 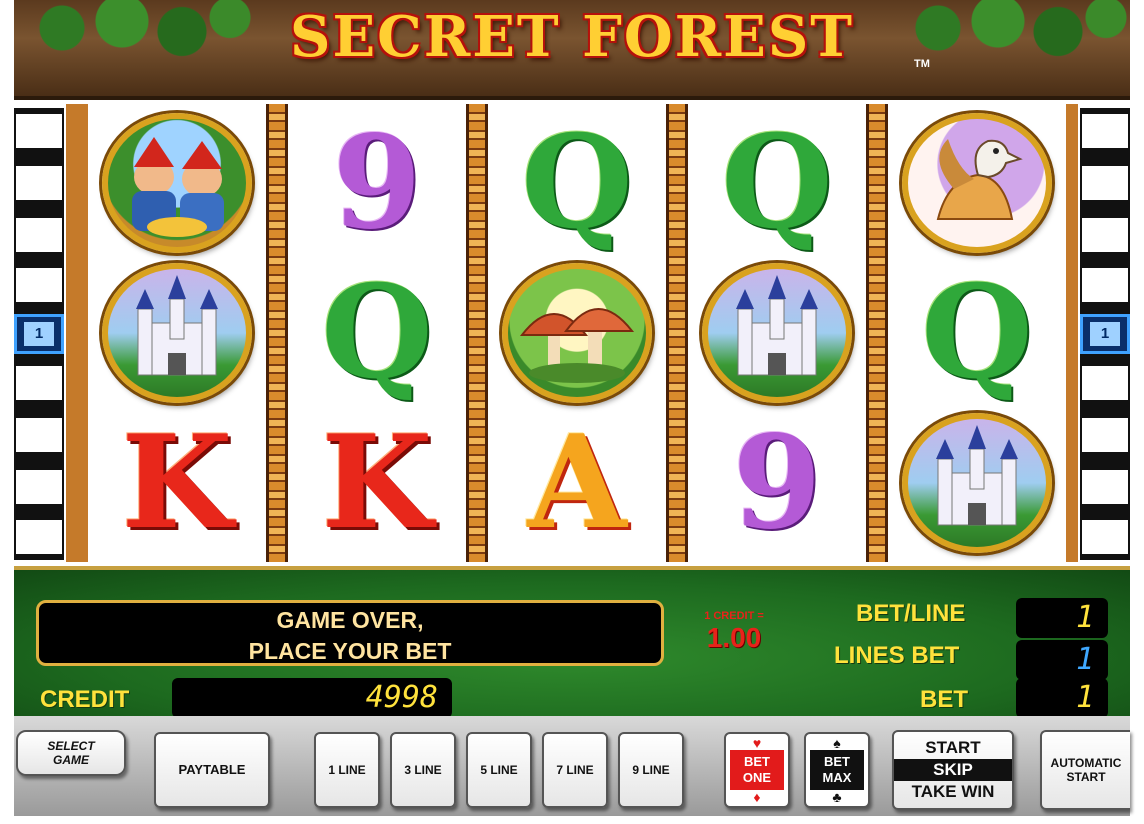 What do you see at coordinates (897, 655) in the screenshot?
I see `lines-bet-label: LINES BET` at bounding box center [897, 655].